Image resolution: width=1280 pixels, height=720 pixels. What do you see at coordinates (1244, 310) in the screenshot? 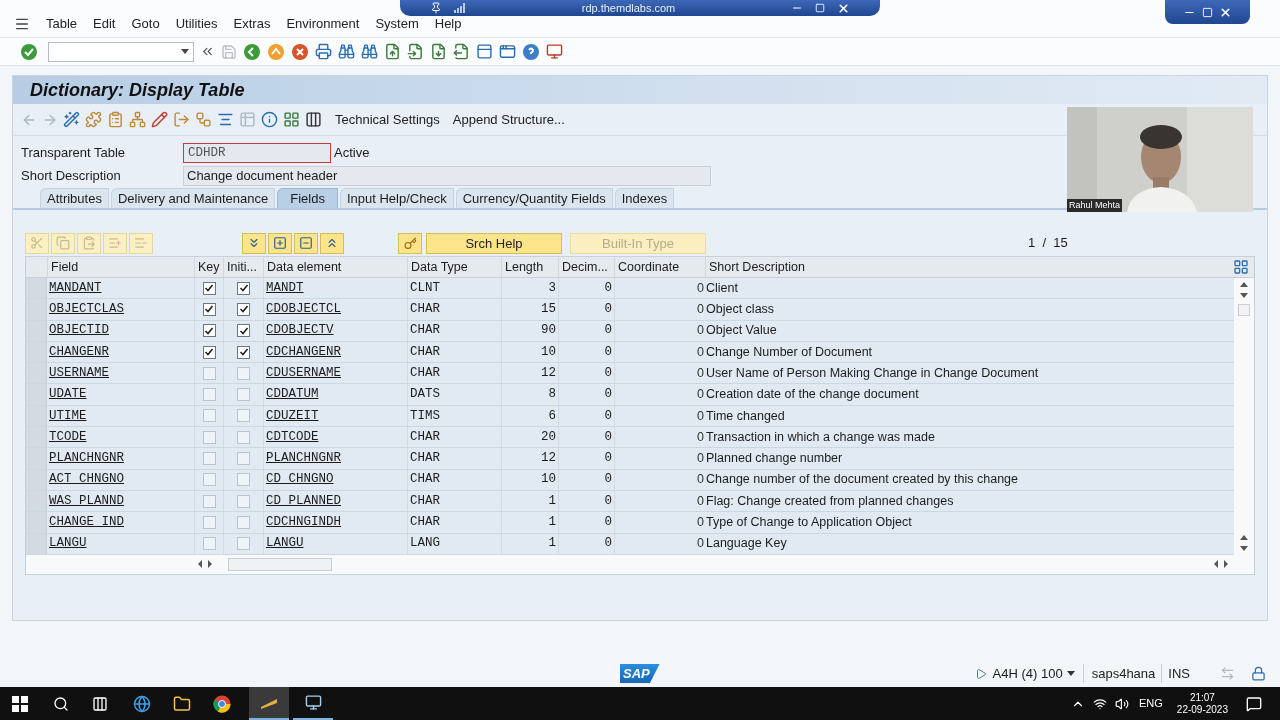
I see `scroll-thumb` at bounding box center [1244, 310].